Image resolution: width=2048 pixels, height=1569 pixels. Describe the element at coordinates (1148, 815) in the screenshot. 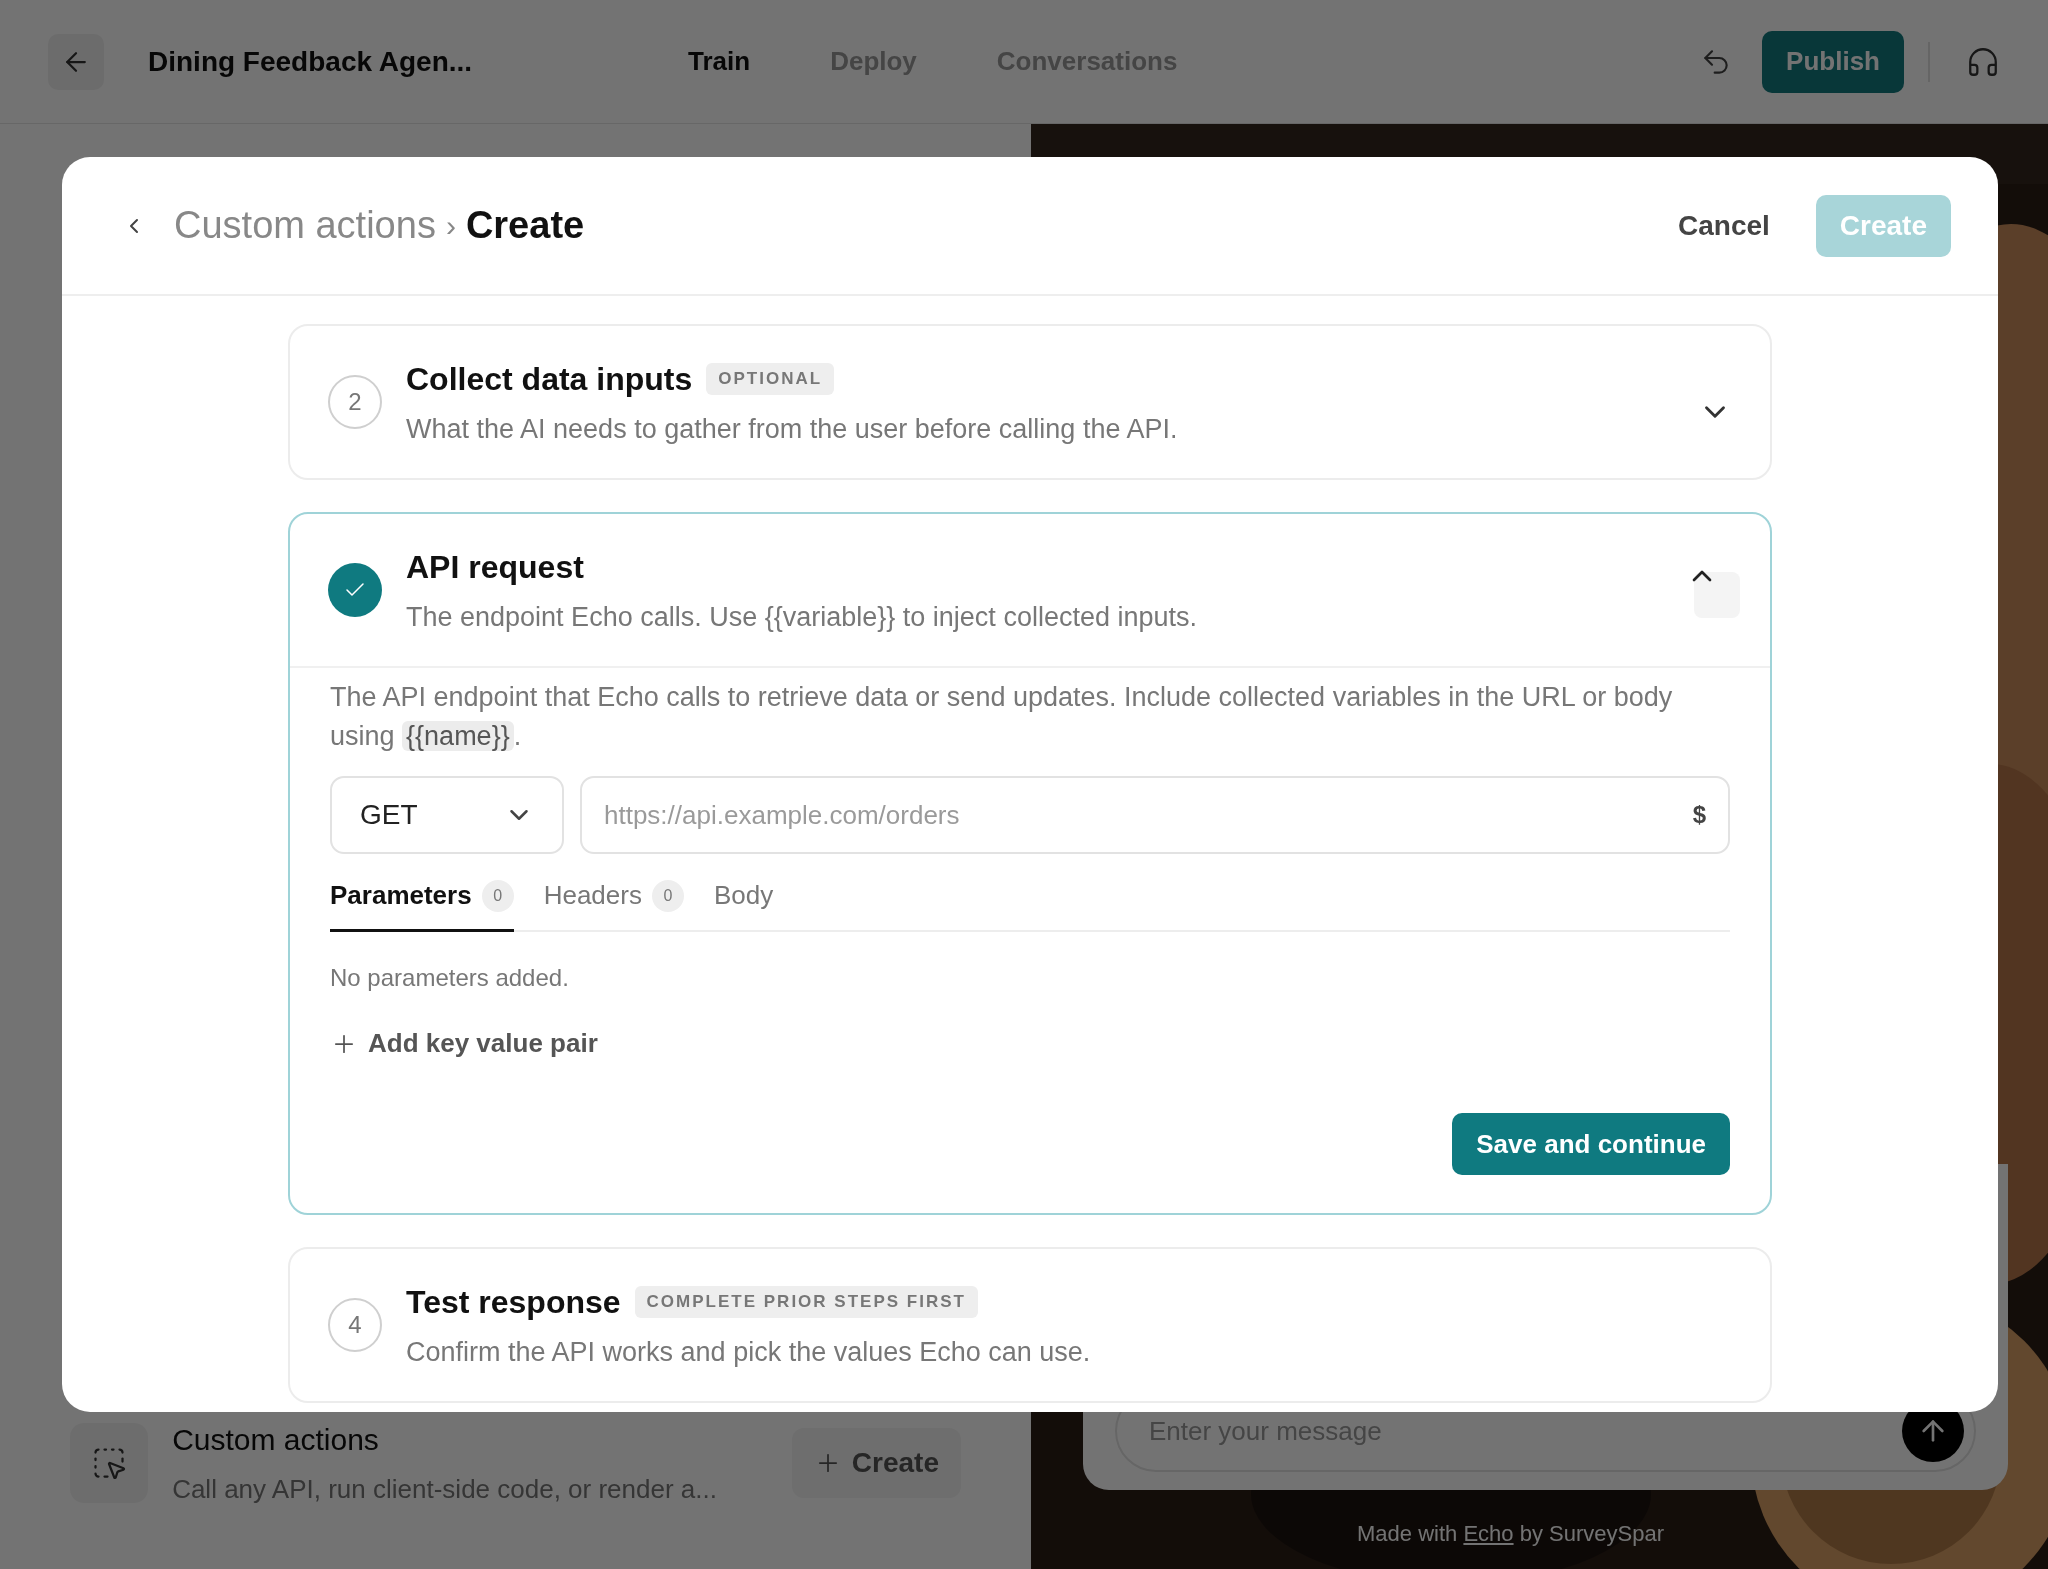

I see `url-field: https://api.example.com/orders` at that location.